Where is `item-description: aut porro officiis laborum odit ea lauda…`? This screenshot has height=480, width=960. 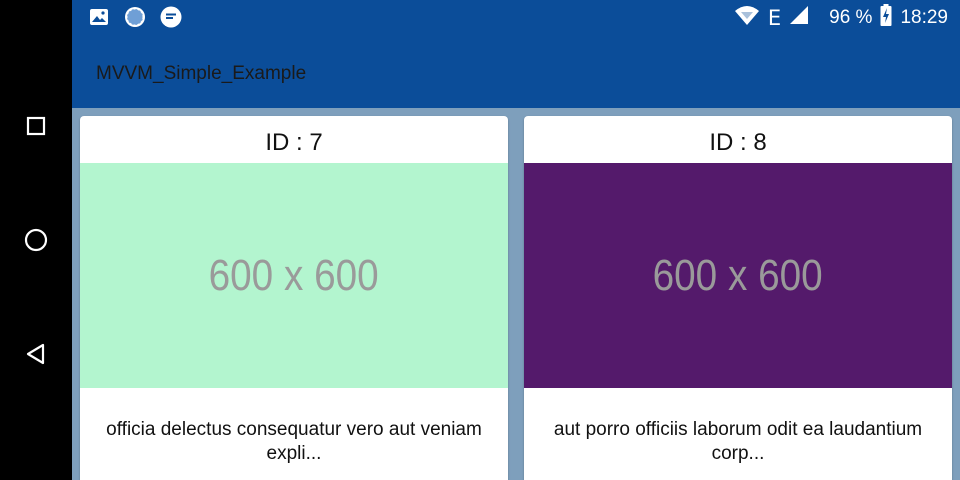
item-description: aut porro officiis laborum odit ea lauda… is located at coordinates (738, 441).